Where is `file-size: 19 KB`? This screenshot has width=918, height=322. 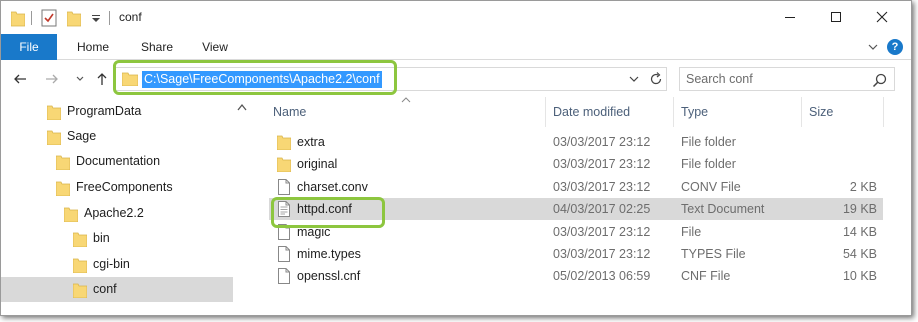
file-size: 19 KB is located at coordinates (859, 209).